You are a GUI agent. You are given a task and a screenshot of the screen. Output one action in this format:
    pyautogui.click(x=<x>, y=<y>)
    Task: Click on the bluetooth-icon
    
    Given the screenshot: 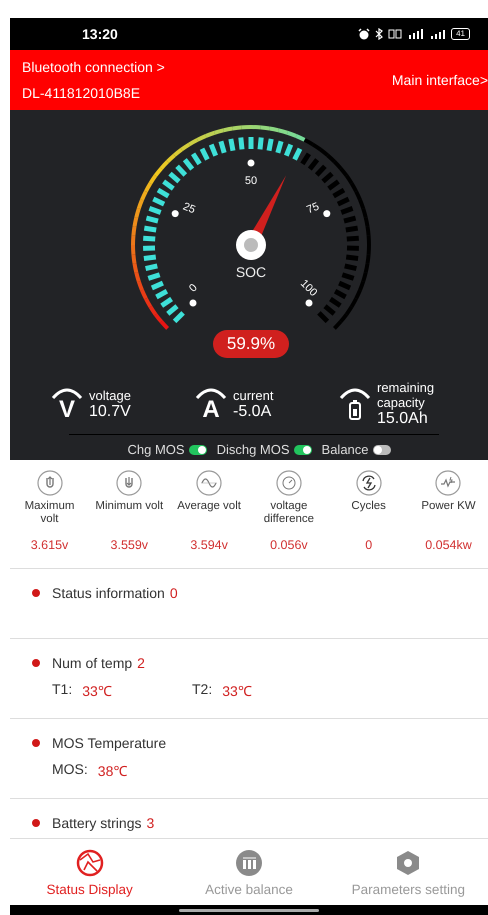 What is the action you would take?
    pyautogui.click(x=379, y=34)
    